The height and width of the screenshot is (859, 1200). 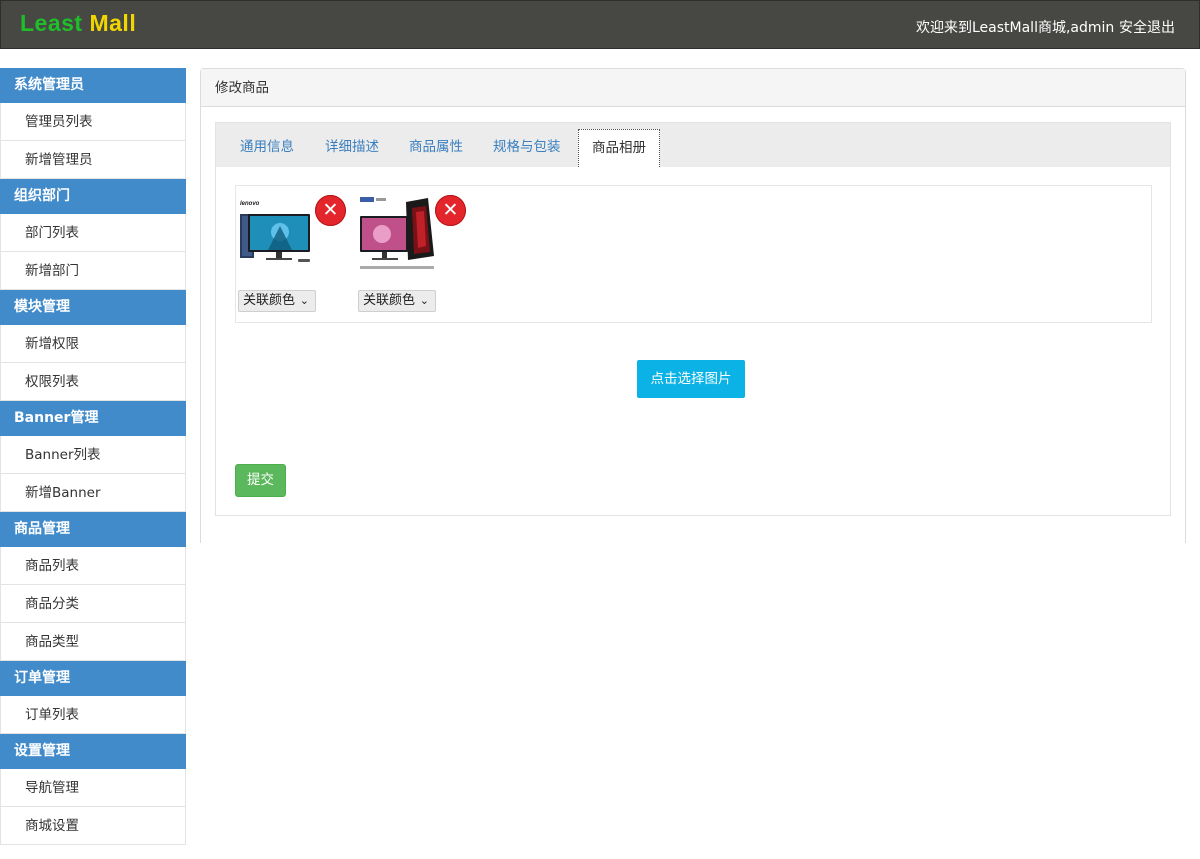 I want to click on logo: Least Mall, so click(x=78, y=23).